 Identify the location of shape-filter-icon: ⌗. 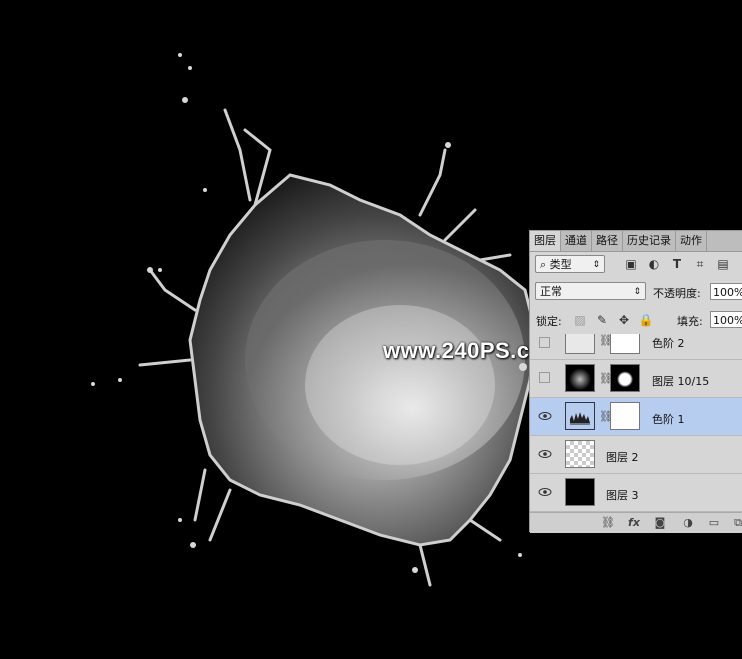
(700, 264).